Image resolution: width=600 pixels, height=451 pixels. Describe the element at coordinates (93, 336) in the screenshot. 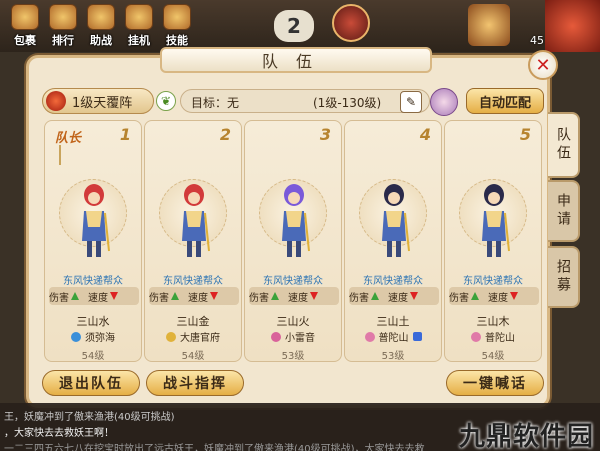

I see `member-school: 须弥海` at that location.